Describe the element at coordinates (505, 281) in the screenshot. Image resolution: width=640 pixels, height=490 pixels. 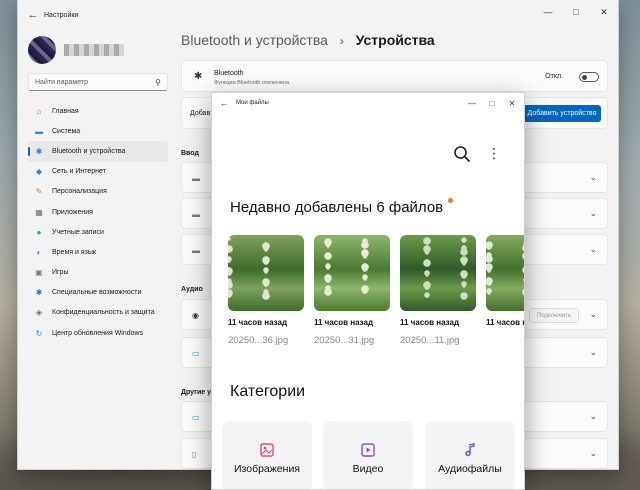
I see `recent-file-item: 11 часов назад` at that location.